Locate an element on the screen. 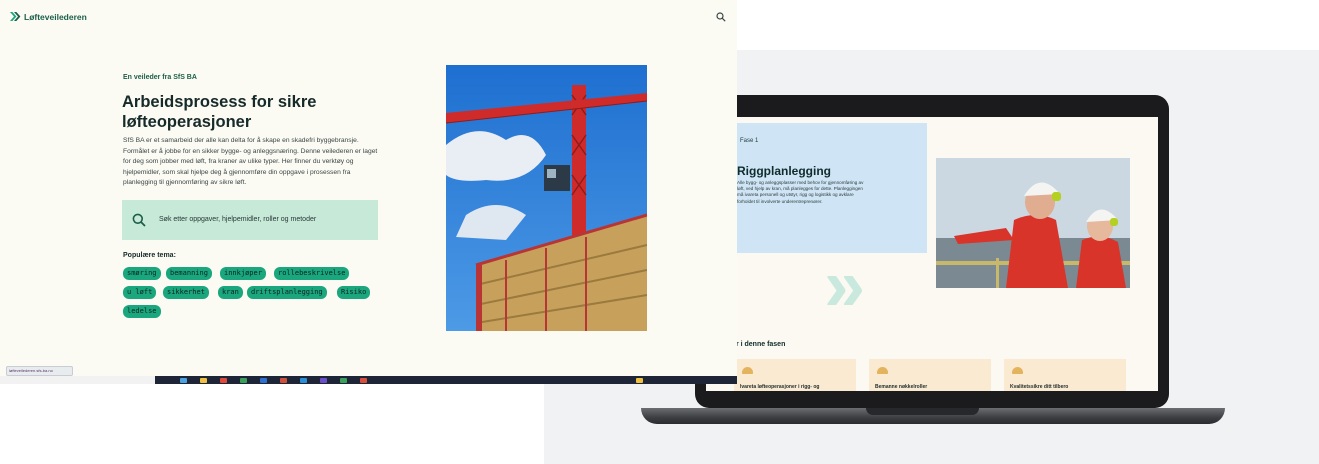 The width and height of the screenshot is (1319, 464). taskbar-weather-icon is located at coordinates (639, 380).